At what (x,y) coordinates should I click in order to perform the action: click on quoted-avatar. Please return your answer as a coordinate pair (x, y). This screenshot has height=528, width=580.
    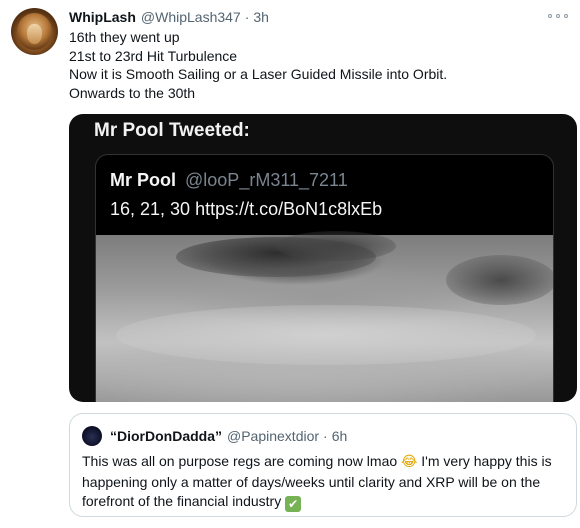
    Looking at the image, I should click on (92, 436).